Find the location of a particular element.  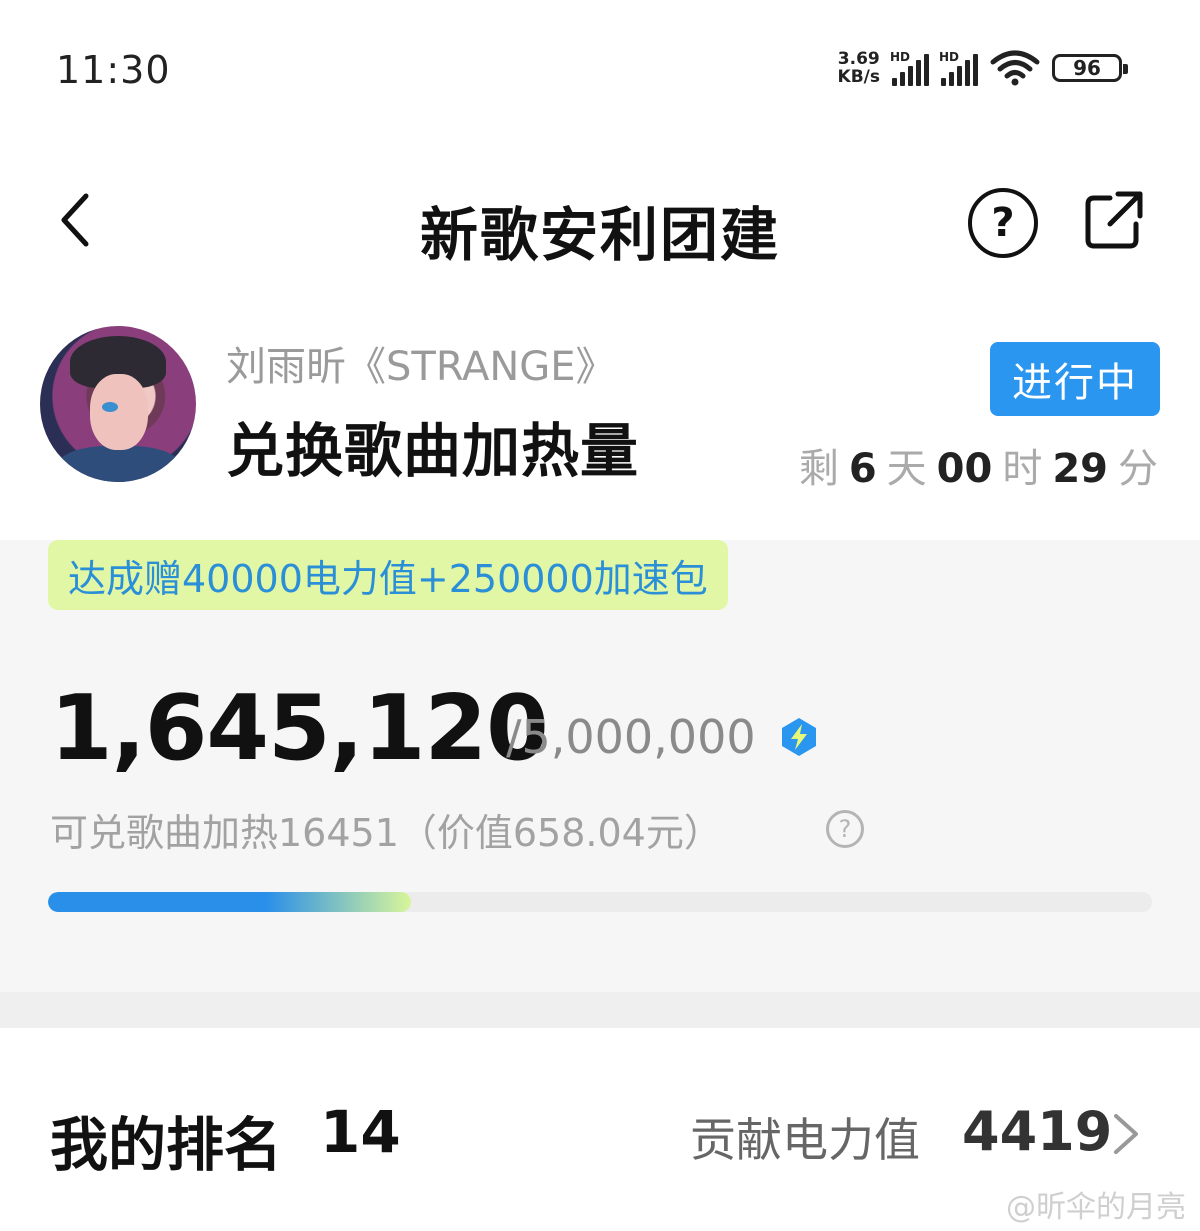

progress-bar-fill is located at coordinates (230, 902).